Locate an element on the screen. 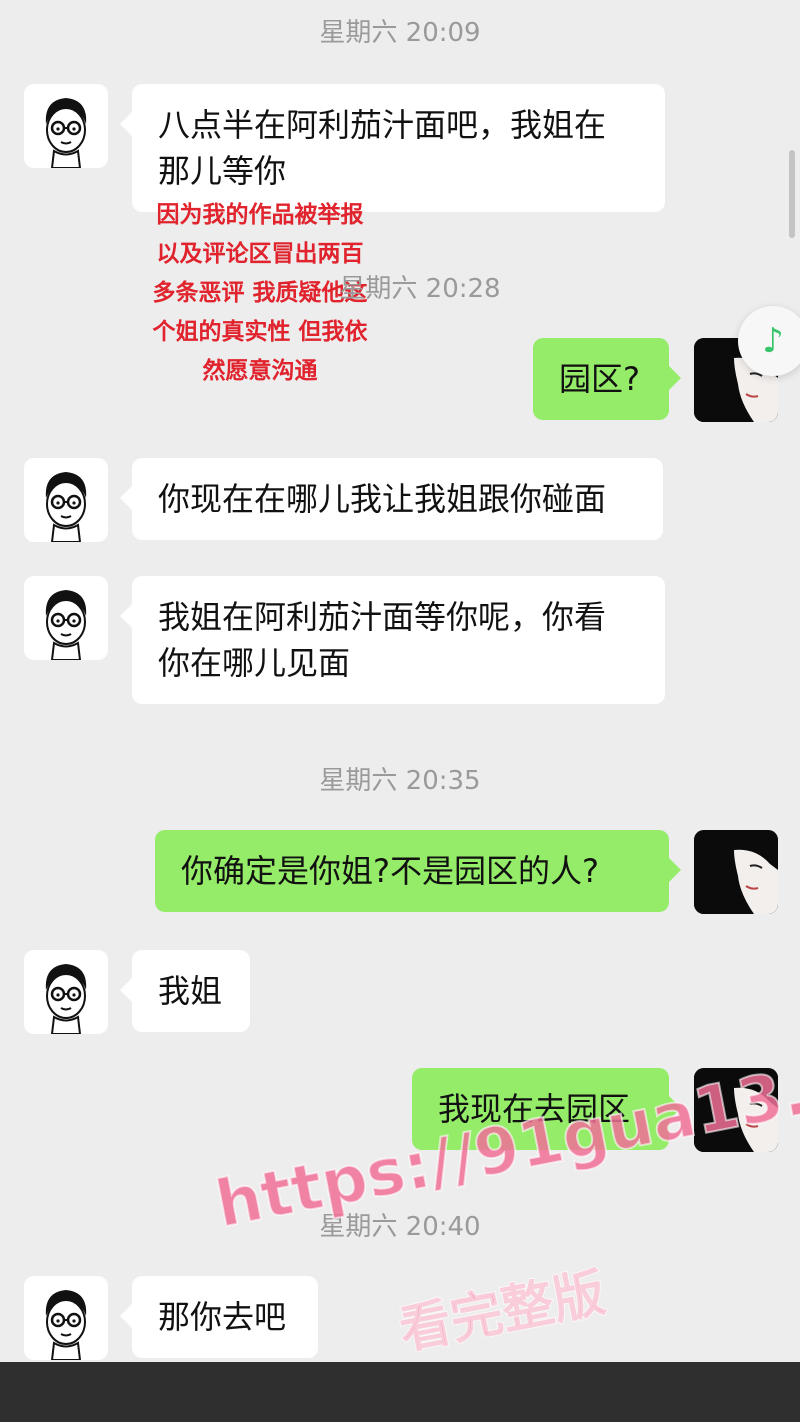  message-bubble-incoming: 你现在在哪儿我让我姐跟你碰面 is located at coordinates (391, 499).